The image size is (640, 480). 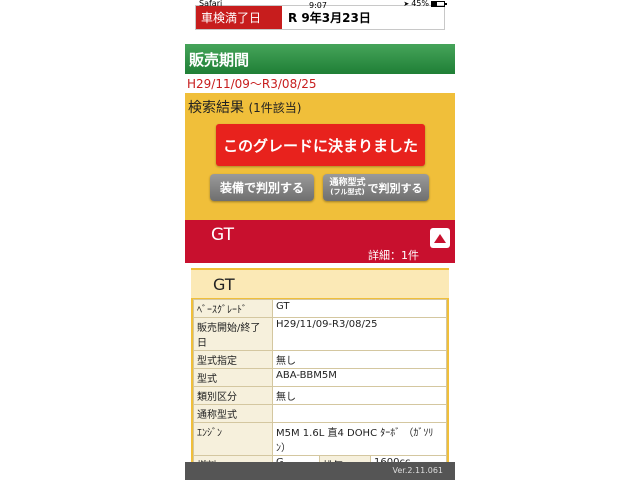 I want to click on table-row: 販売開始/終了日 H29/11/09-R3/08/25, so click(x=320, y=334).